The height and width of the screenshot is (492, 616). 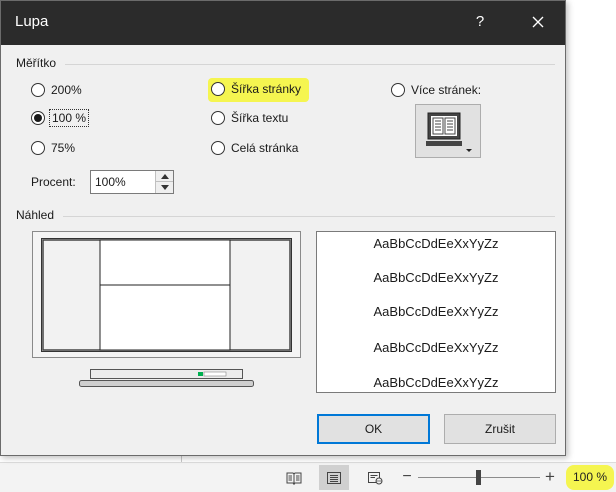 I want to click on radio-whole-page: Celá stránka, so click(x=254, y=148).